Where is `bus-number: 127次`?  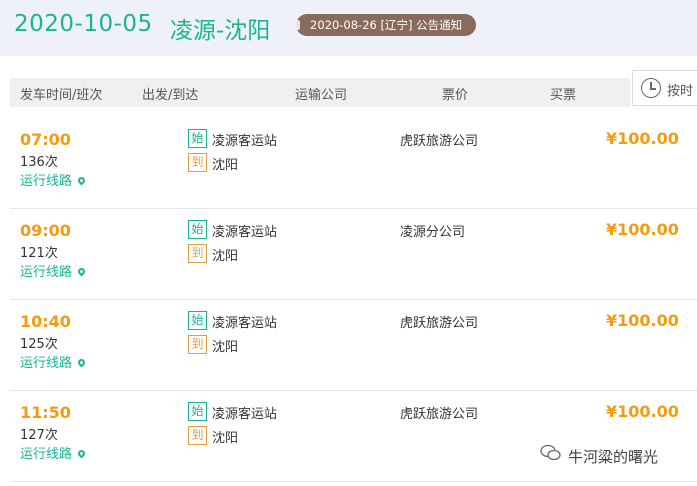 bus-number: 127次 is located at coordinates (39, 435).